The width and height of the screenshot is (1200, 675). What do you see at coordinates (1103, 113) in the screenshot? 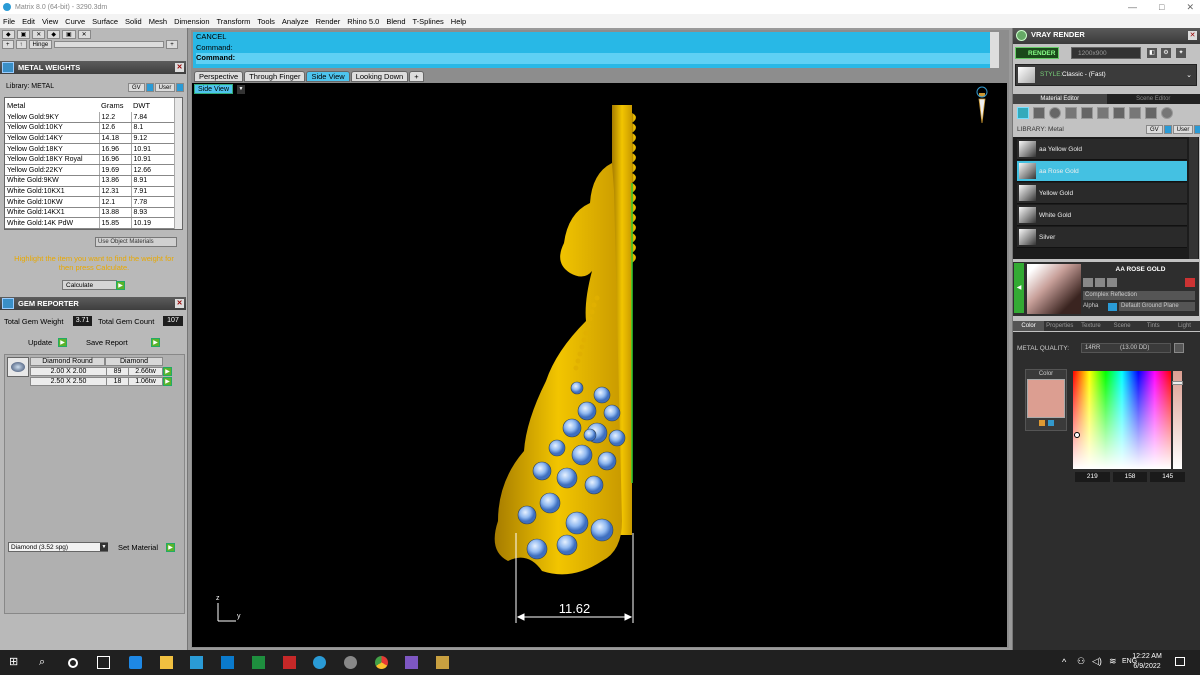
I see `grid-tool-icon` at bounding box center [1103, 113].